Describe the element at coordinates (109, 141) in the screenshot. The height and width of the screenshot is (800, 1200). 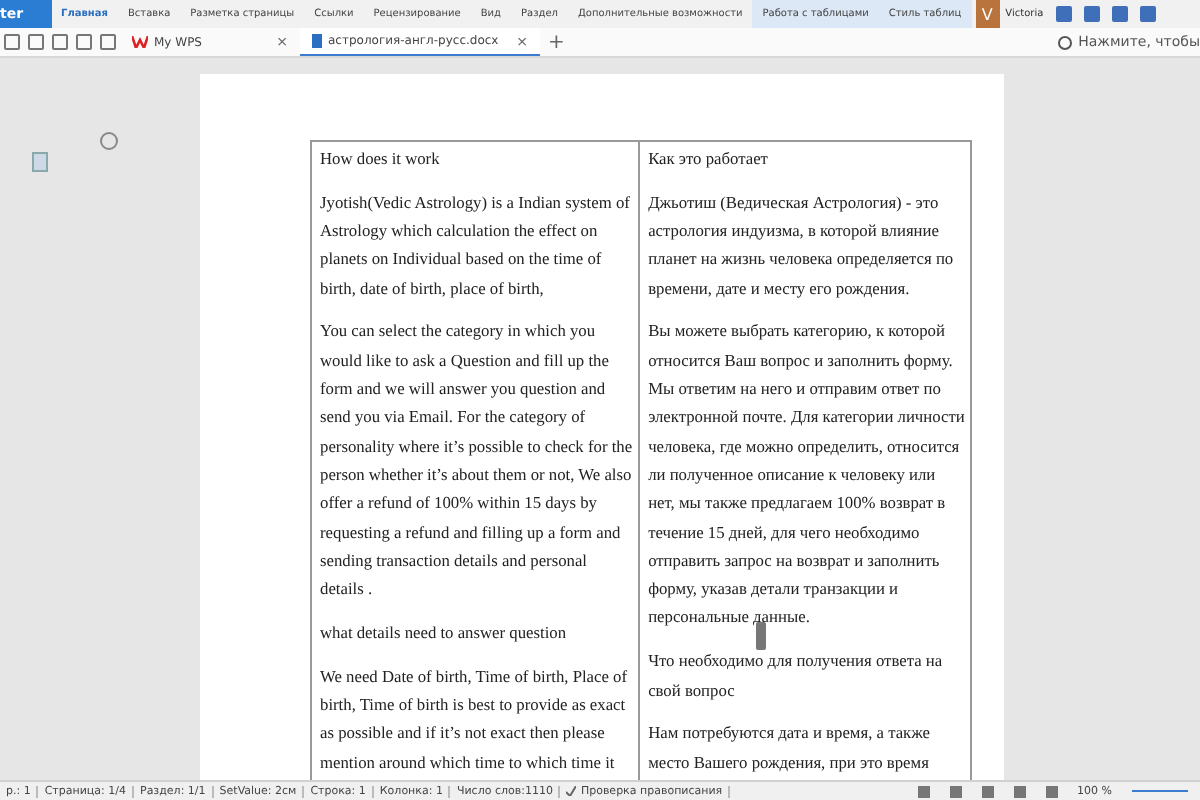
I see `table-move-handle` at that location.